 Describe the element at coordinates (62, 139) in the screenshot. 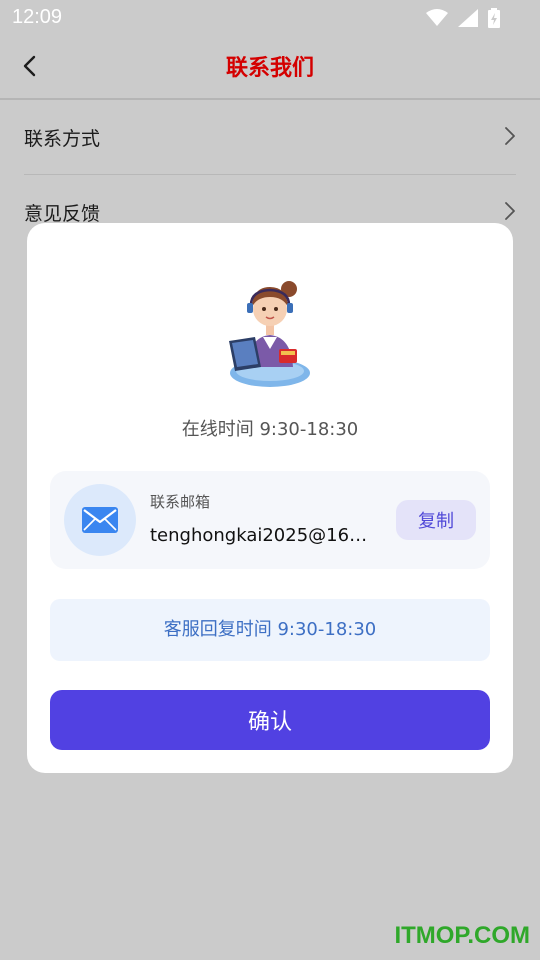

I see `menu-item-label: 联系方式` at that location.